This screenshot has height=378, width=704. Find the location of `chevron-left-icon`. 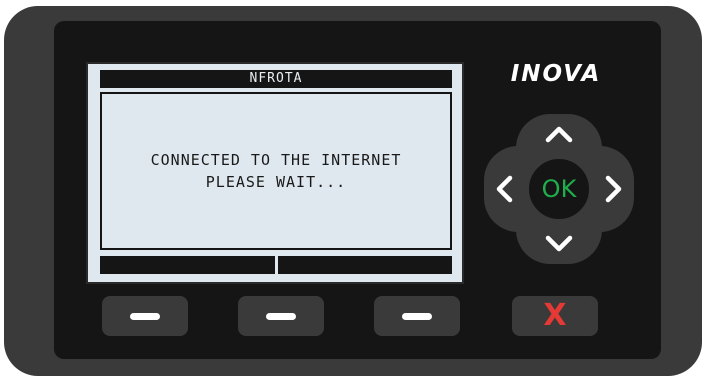

chevron-left-icon is located at coordinates (504, 189).